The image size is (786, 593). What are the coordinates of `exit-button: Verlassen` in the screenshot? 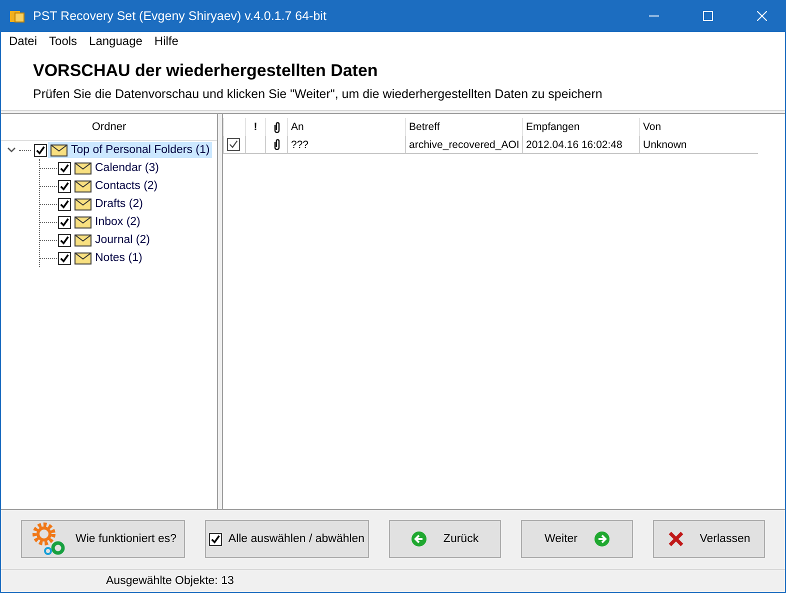 It's located at (709, 539).